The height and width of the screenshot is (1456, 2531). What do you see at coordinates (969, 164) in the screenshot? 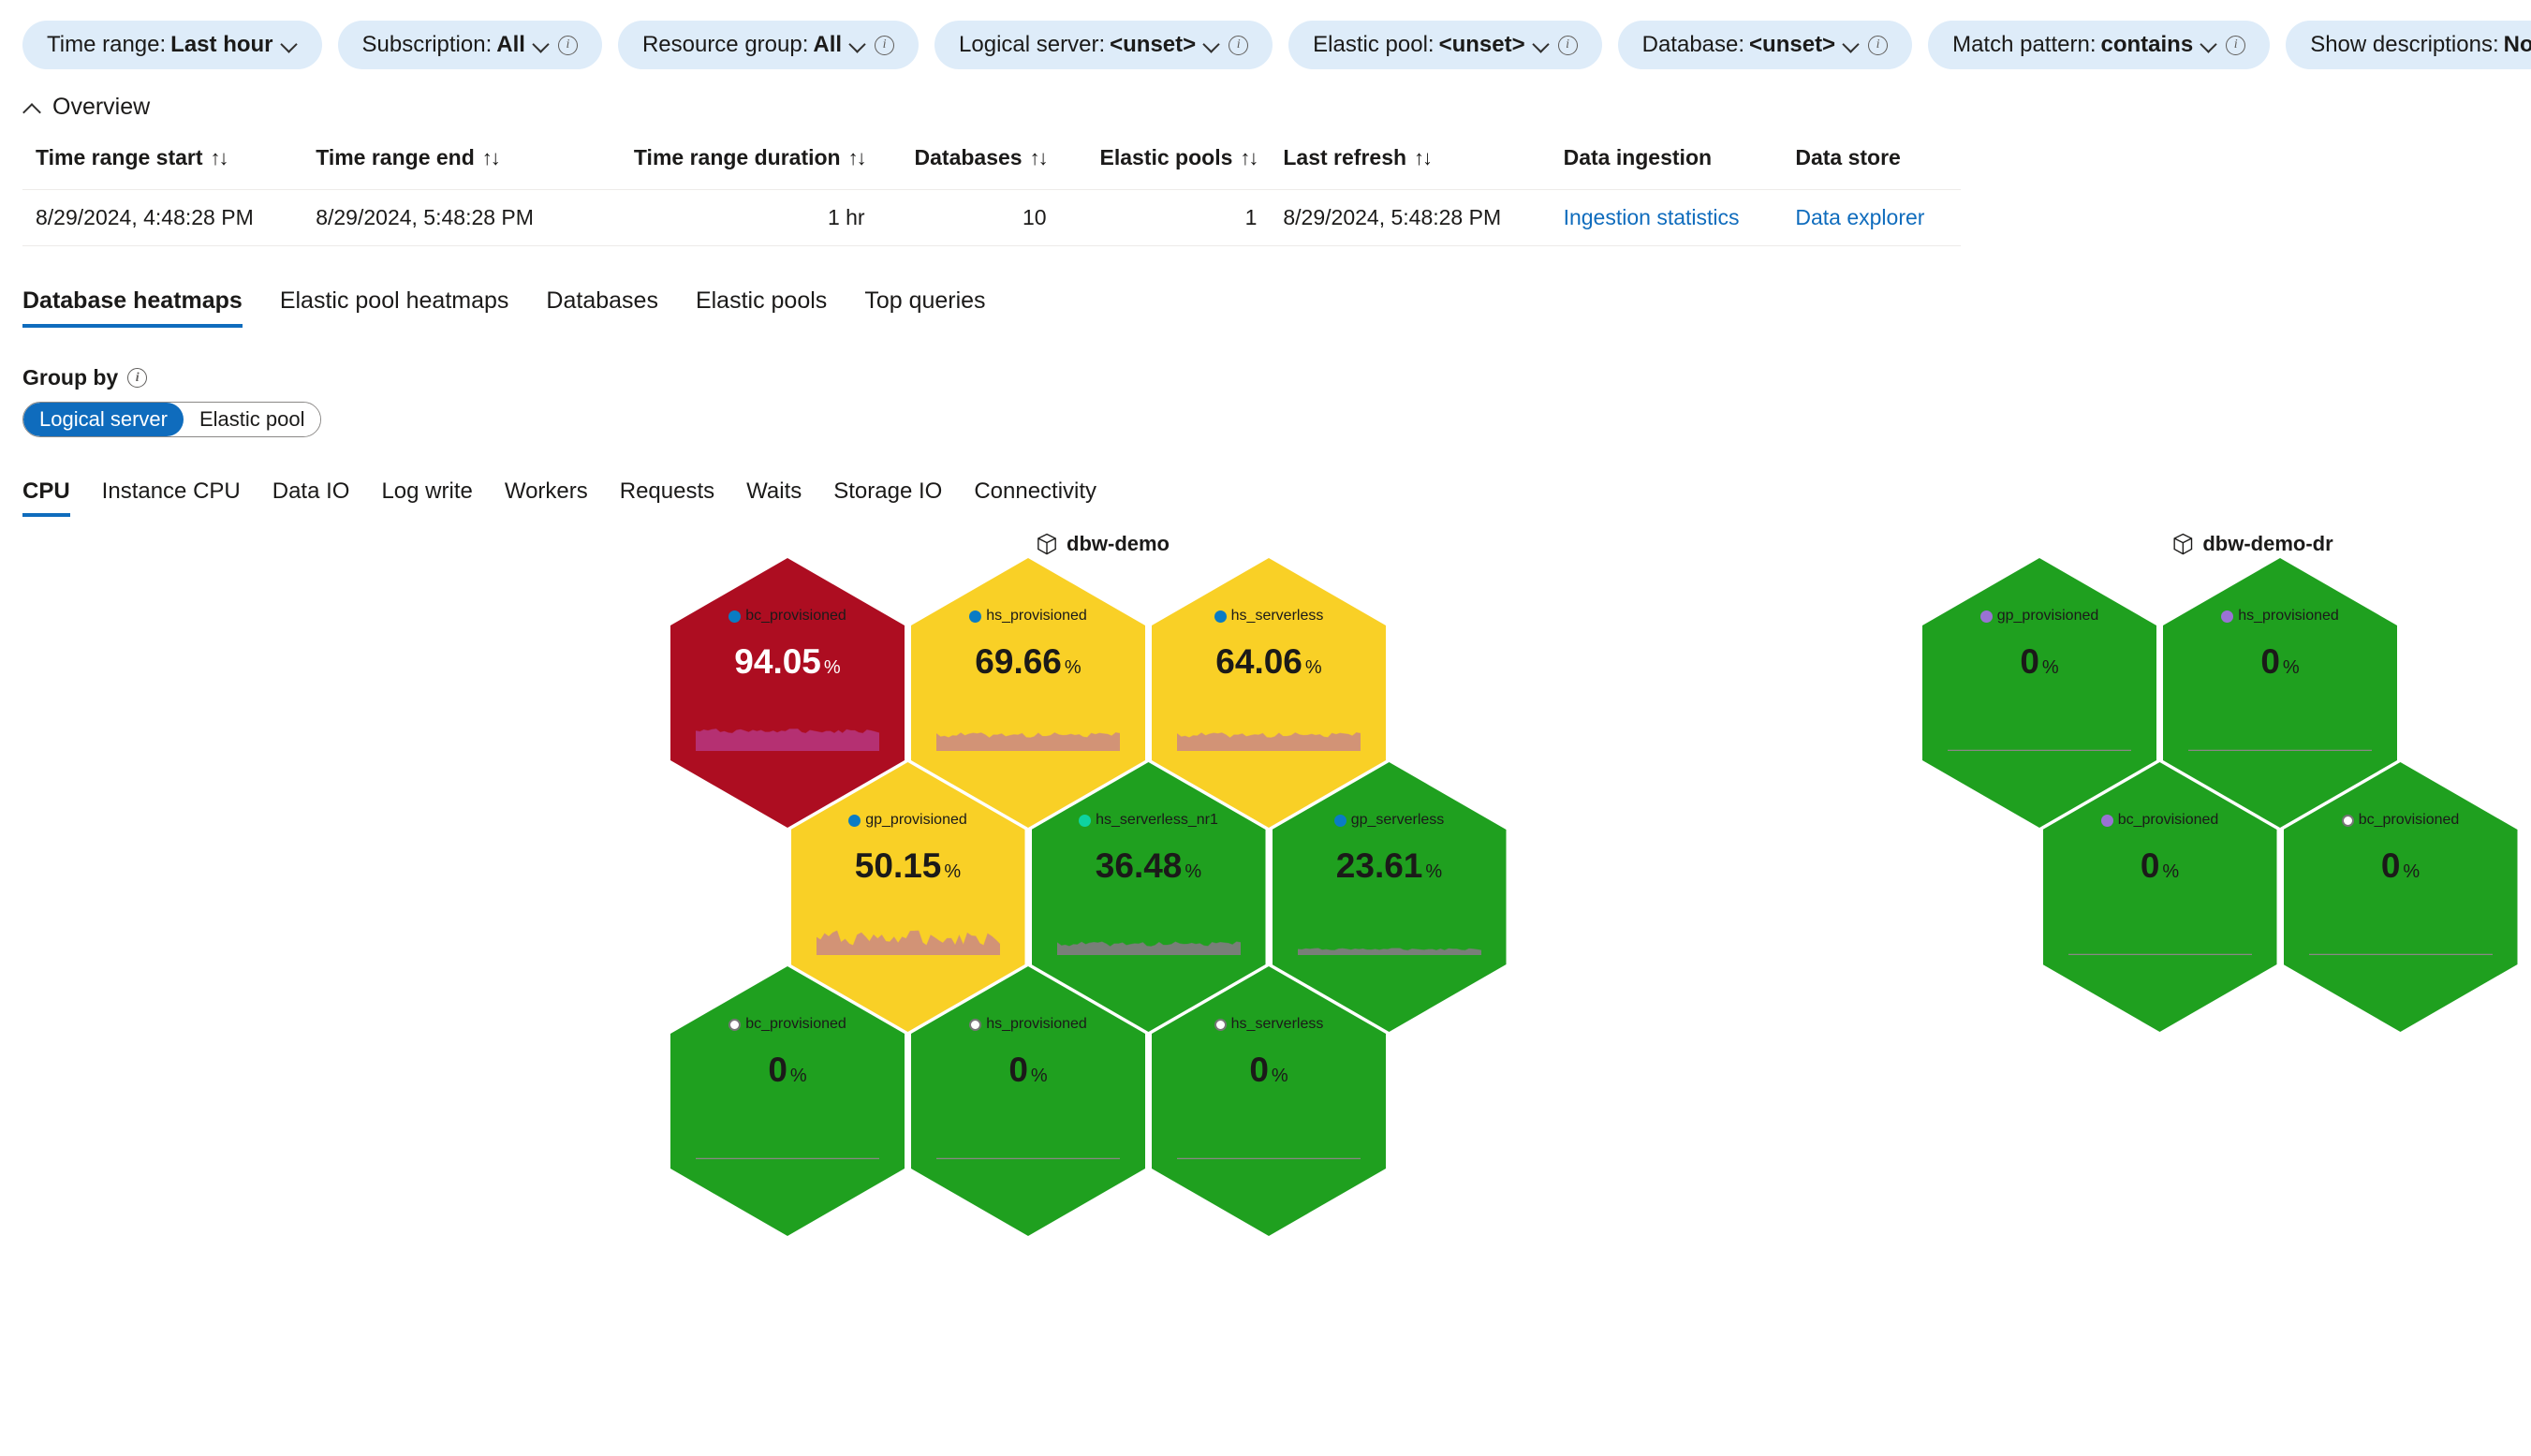
I see `column-header-databases: Databases ↑↓` at bounding box center [969, 164].